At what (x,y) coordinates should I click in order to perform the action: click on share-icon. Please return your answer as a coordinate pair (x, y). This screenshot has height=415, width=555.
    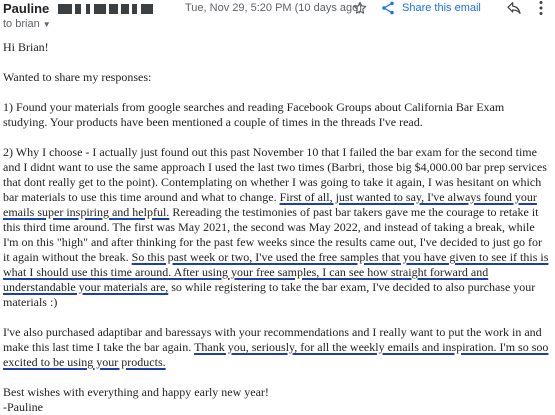
    Looking at the image, I should click on (388, 8).